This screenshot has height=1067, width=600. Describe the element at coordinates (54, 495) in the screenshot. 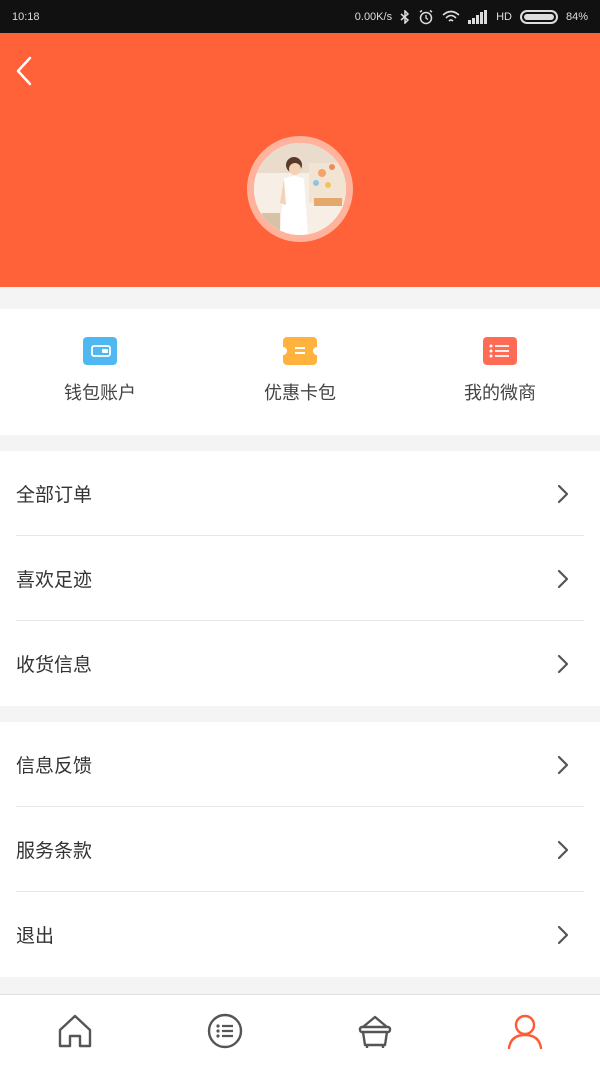

I see `menu-item-label: 全部订单` at that location.